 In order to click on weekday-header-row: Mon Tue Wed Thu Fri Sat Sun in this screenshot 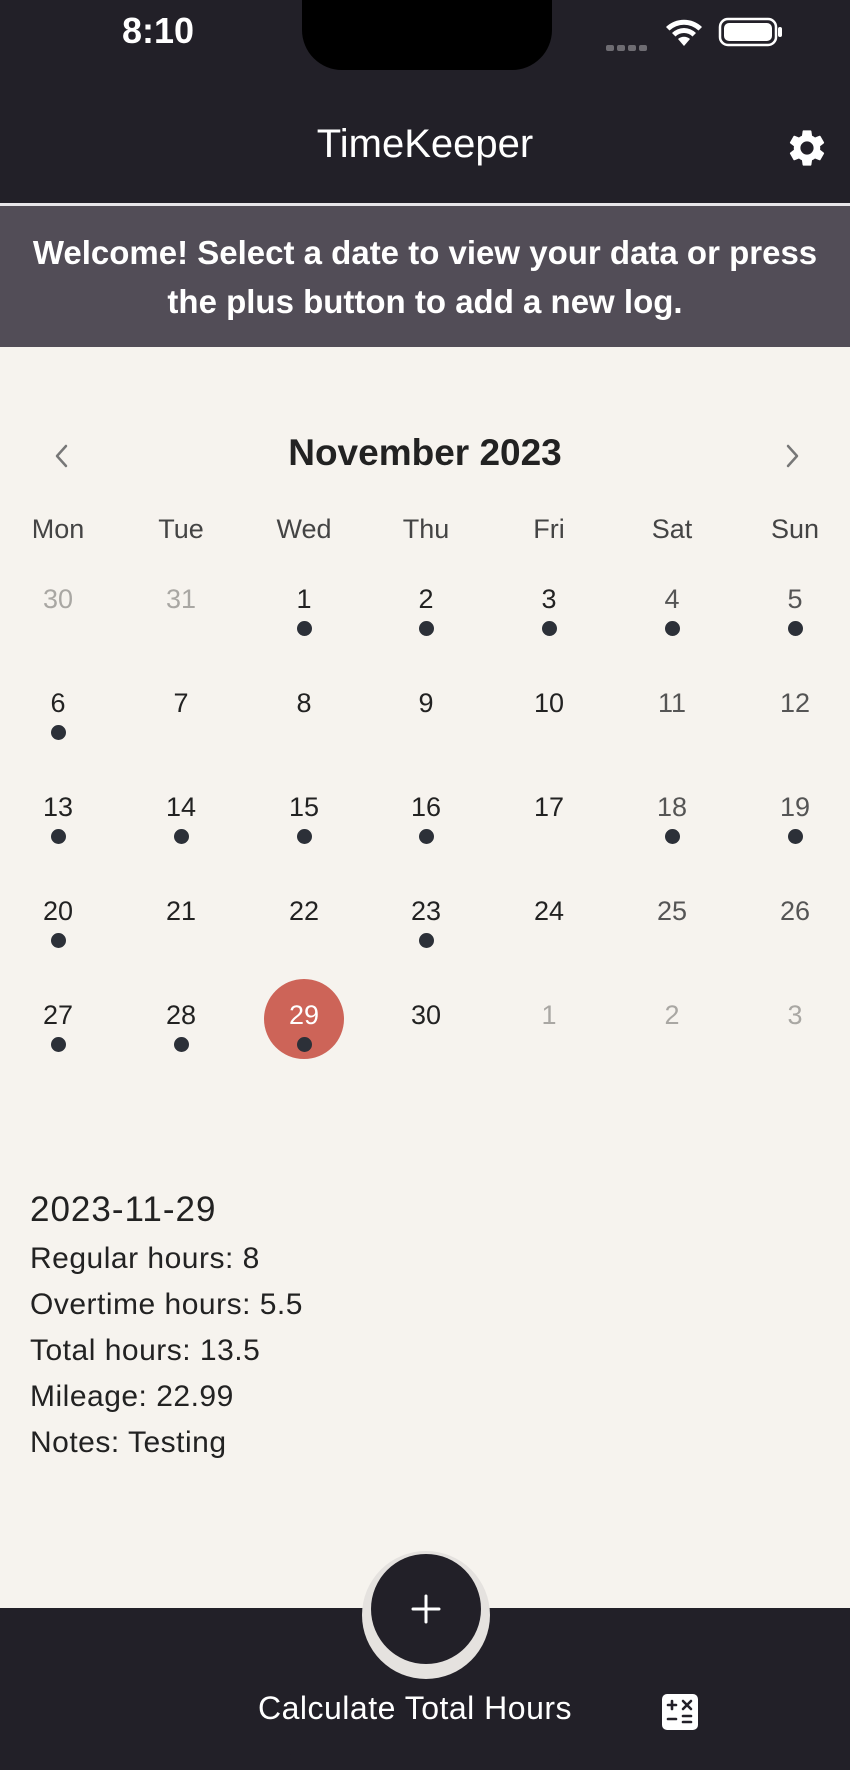, I will do `click(425, 534)`.